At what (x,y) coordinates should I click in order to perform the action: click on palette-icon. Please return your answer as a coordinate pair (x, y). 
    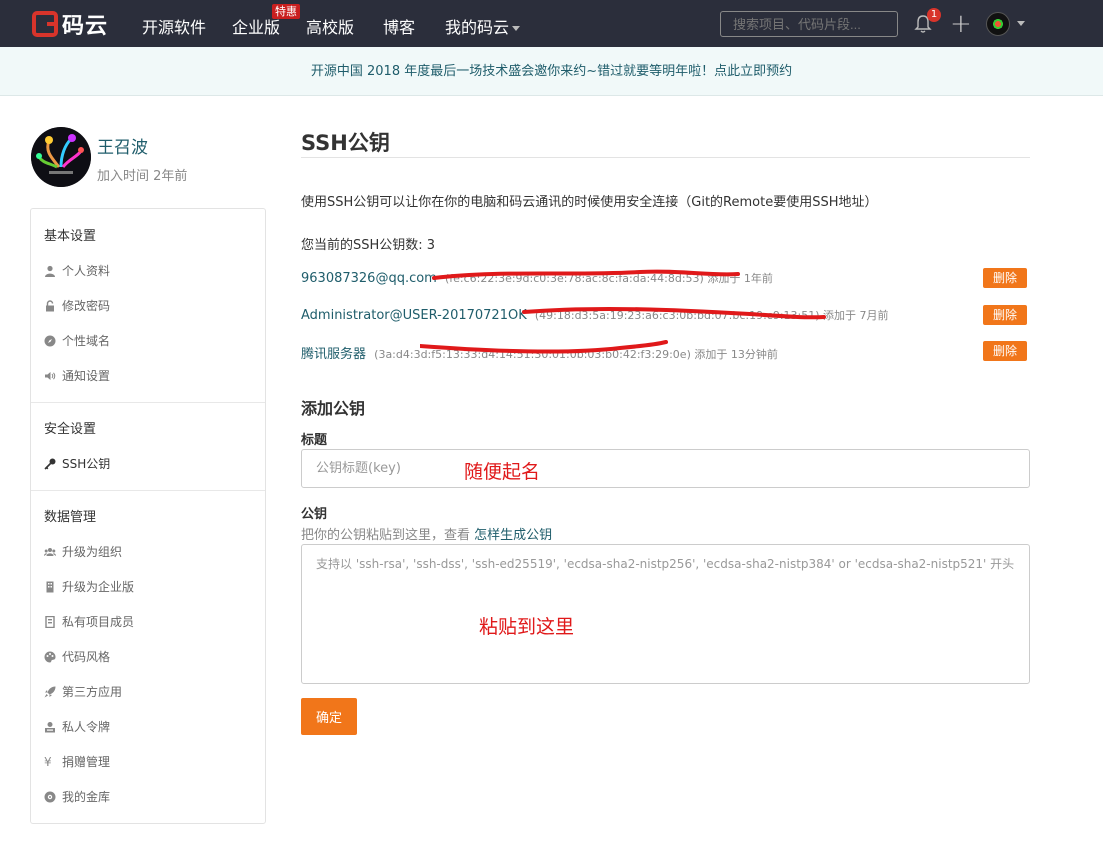
    Looking at the image, I should click on (50, 656).